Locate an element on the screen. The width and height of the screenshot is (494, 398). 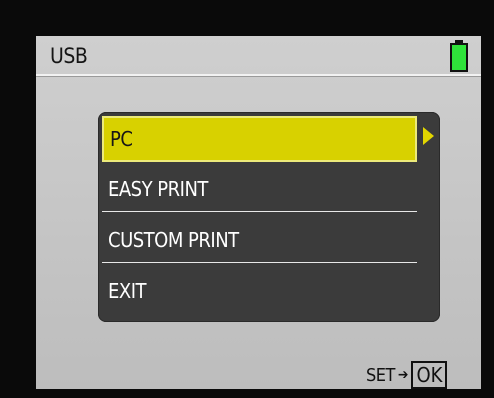
header-divider is located at coordinates (258, 75).